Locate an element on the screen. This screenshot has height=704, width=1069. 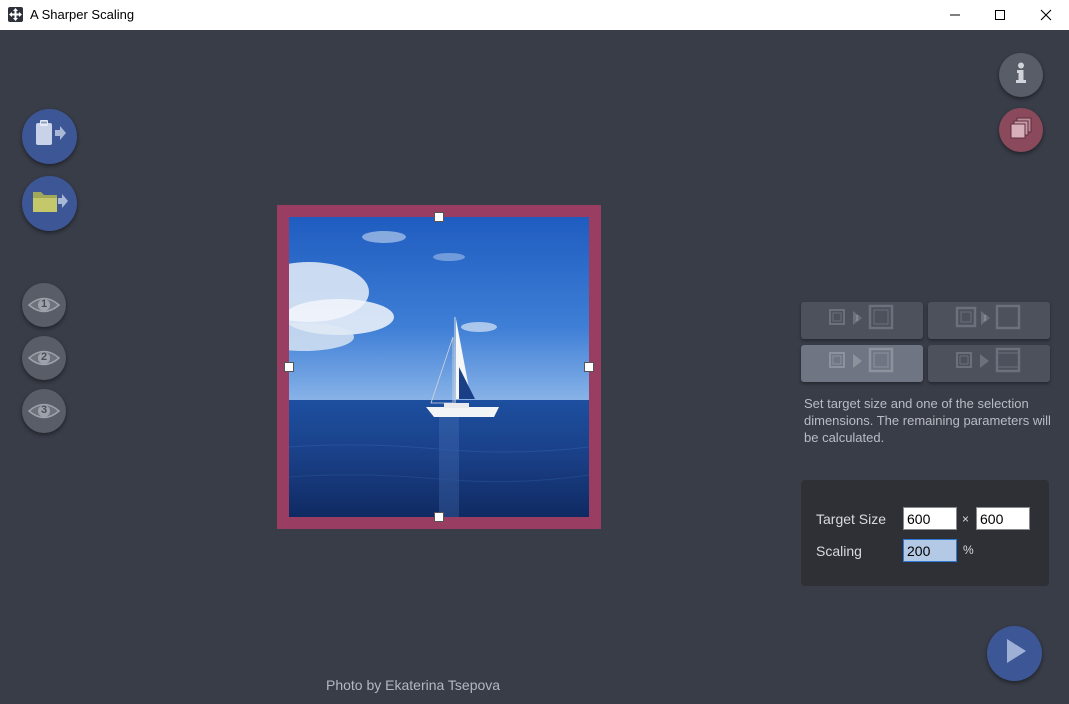
clipboard-icon is located at coordinates (50, 136).